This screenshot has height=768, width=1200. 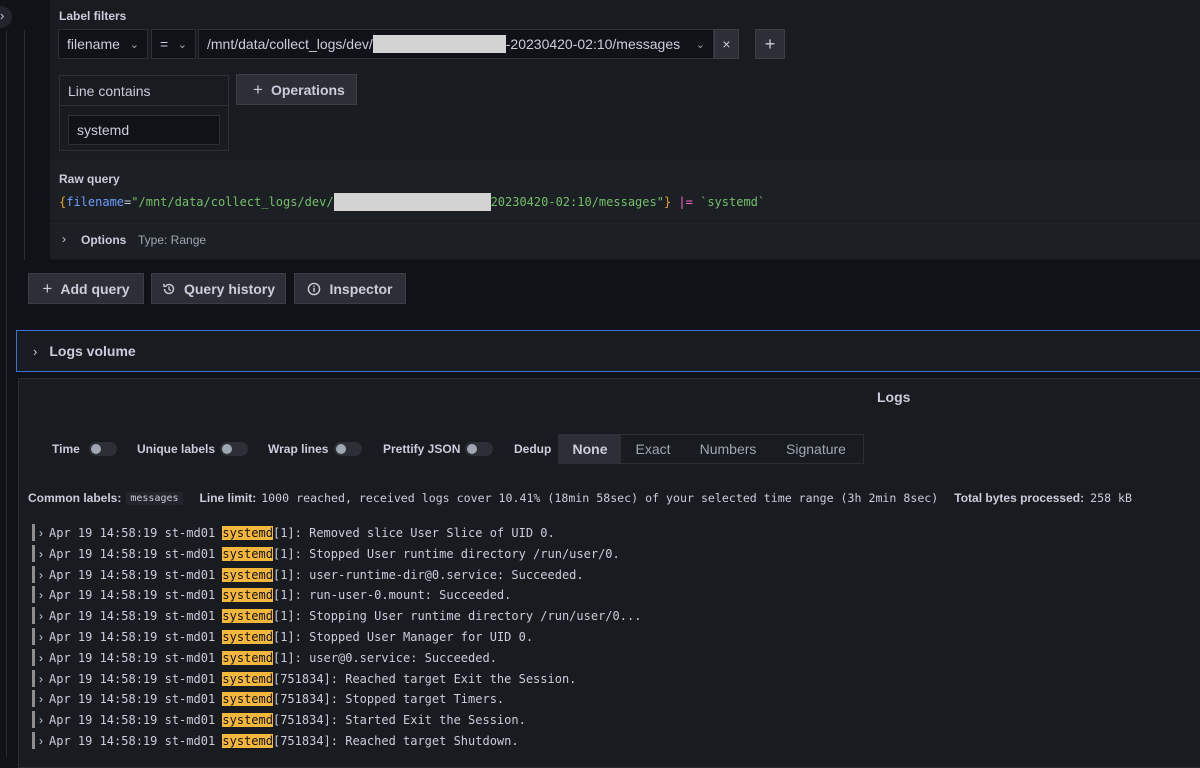 I want to click on close-icon: ×, so click(x=726, y=44).